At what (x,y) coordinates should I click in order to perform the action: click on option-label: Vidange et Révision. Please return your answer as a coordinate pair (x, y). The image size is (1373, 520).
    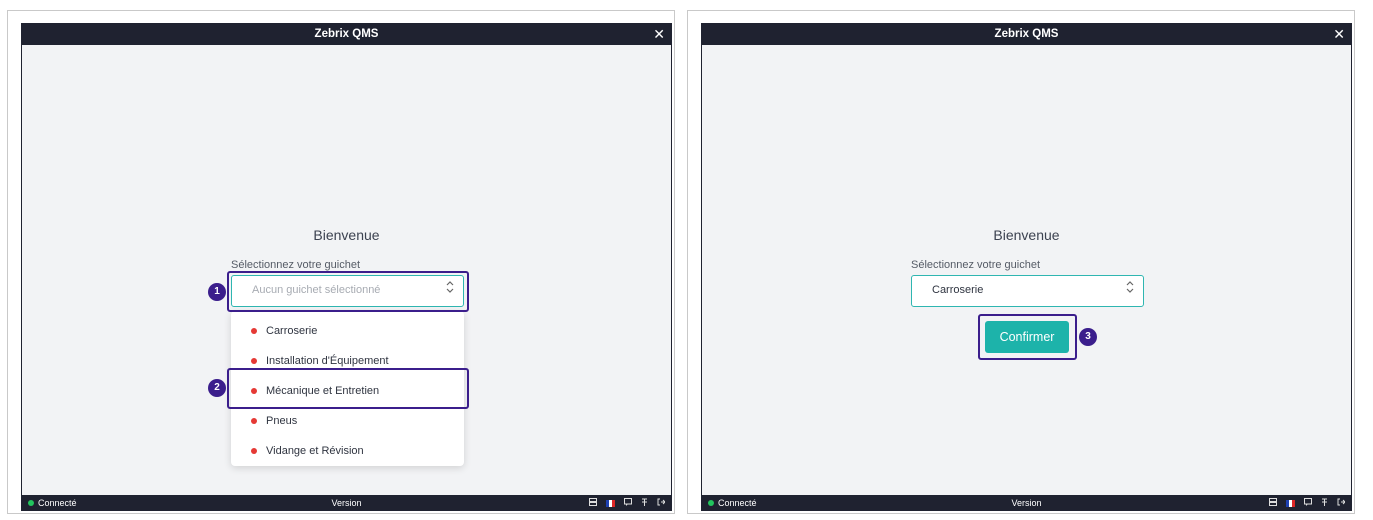
    Looking at the image, I should click on (315, 451).